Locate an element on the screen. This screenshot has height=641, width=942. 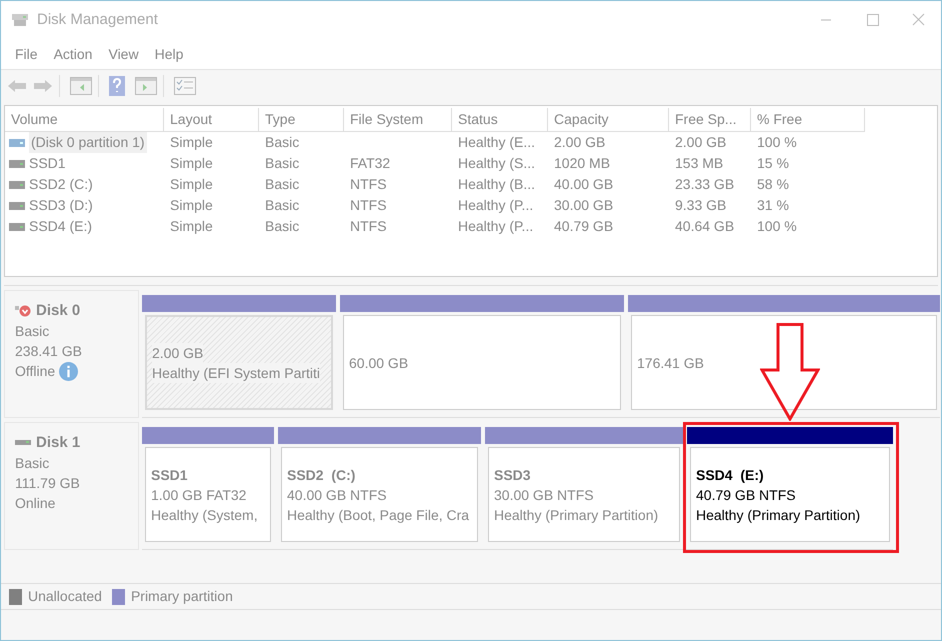
table-cell-text: 58 % is located at coordinates (773, 184).